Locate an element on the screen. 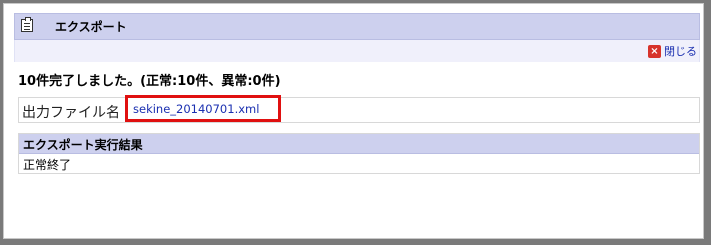 Image resolution: width=711 pixels, height=245 pixels. completion-summary: 10件完了しました。(正常:10件、異常:0件) is located at coordinates (149, 81).